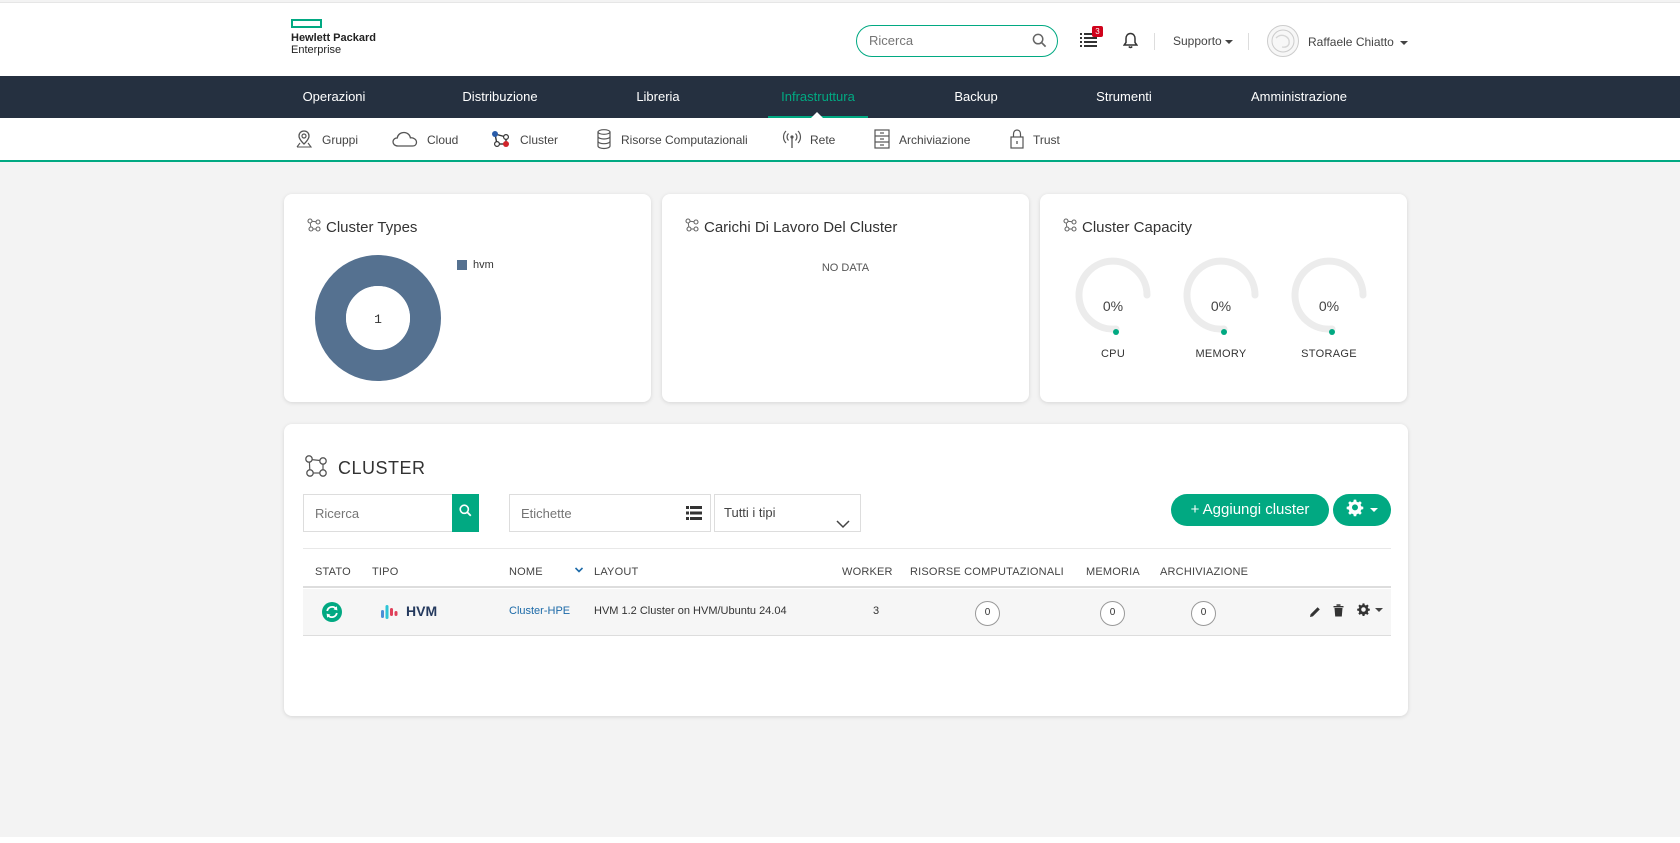 Image resolution: width=1680 pixels, height=843 pixels. What do you see at coordinates (1113, 572) in the screenshot?
I see `col-memoria: MEMORIA` at bounding box center [1113, 572].